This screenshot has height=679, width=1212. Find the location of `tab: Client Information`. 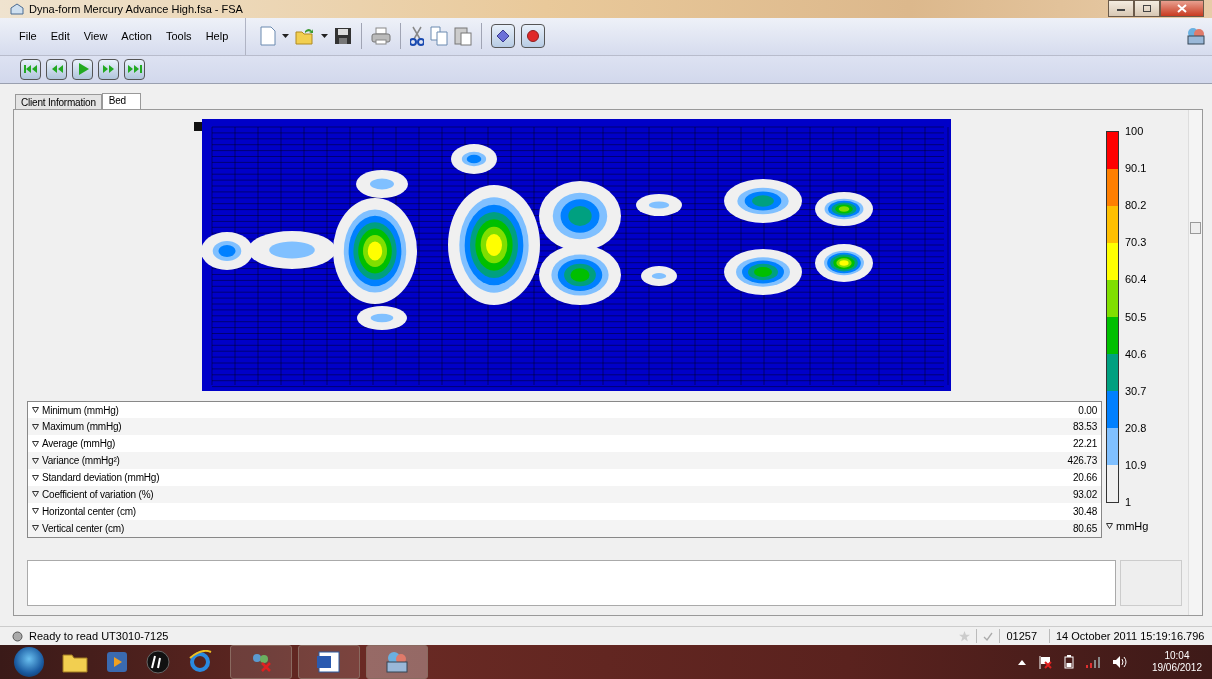

tab: Client Information is located at coordinates (58, 101).